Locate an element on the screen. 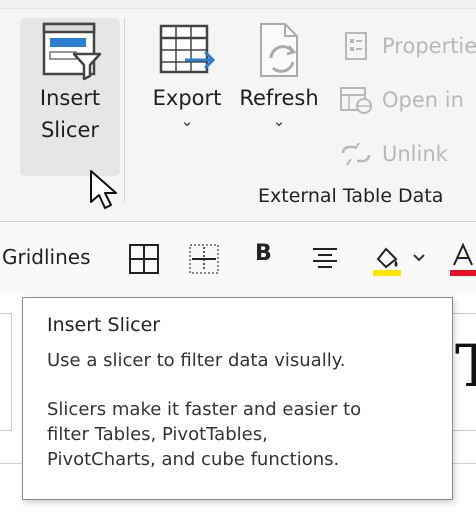 The width and height of the screenshot is (476, 512). tooltip-detail-line: Slicers make it faster and easier to is located at coordinates (204, 409).